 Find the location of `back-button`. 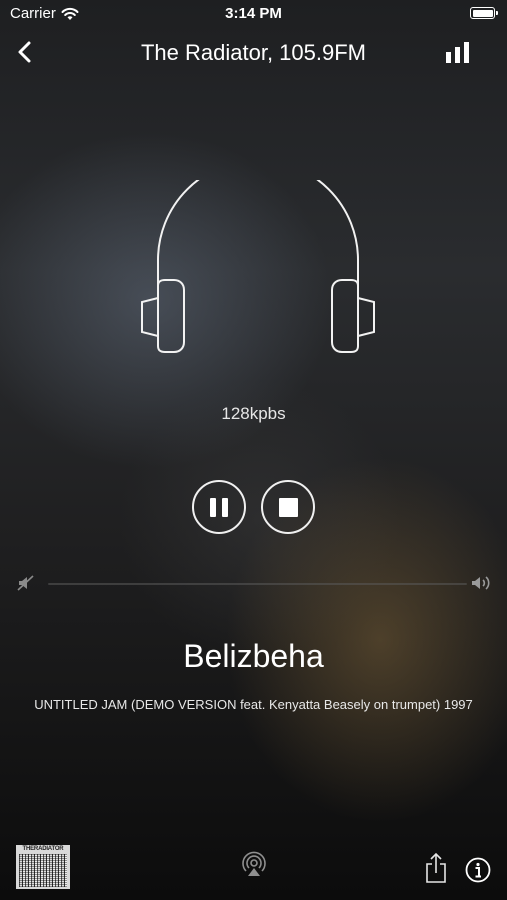

back-button is located at coordinates (26, 52).